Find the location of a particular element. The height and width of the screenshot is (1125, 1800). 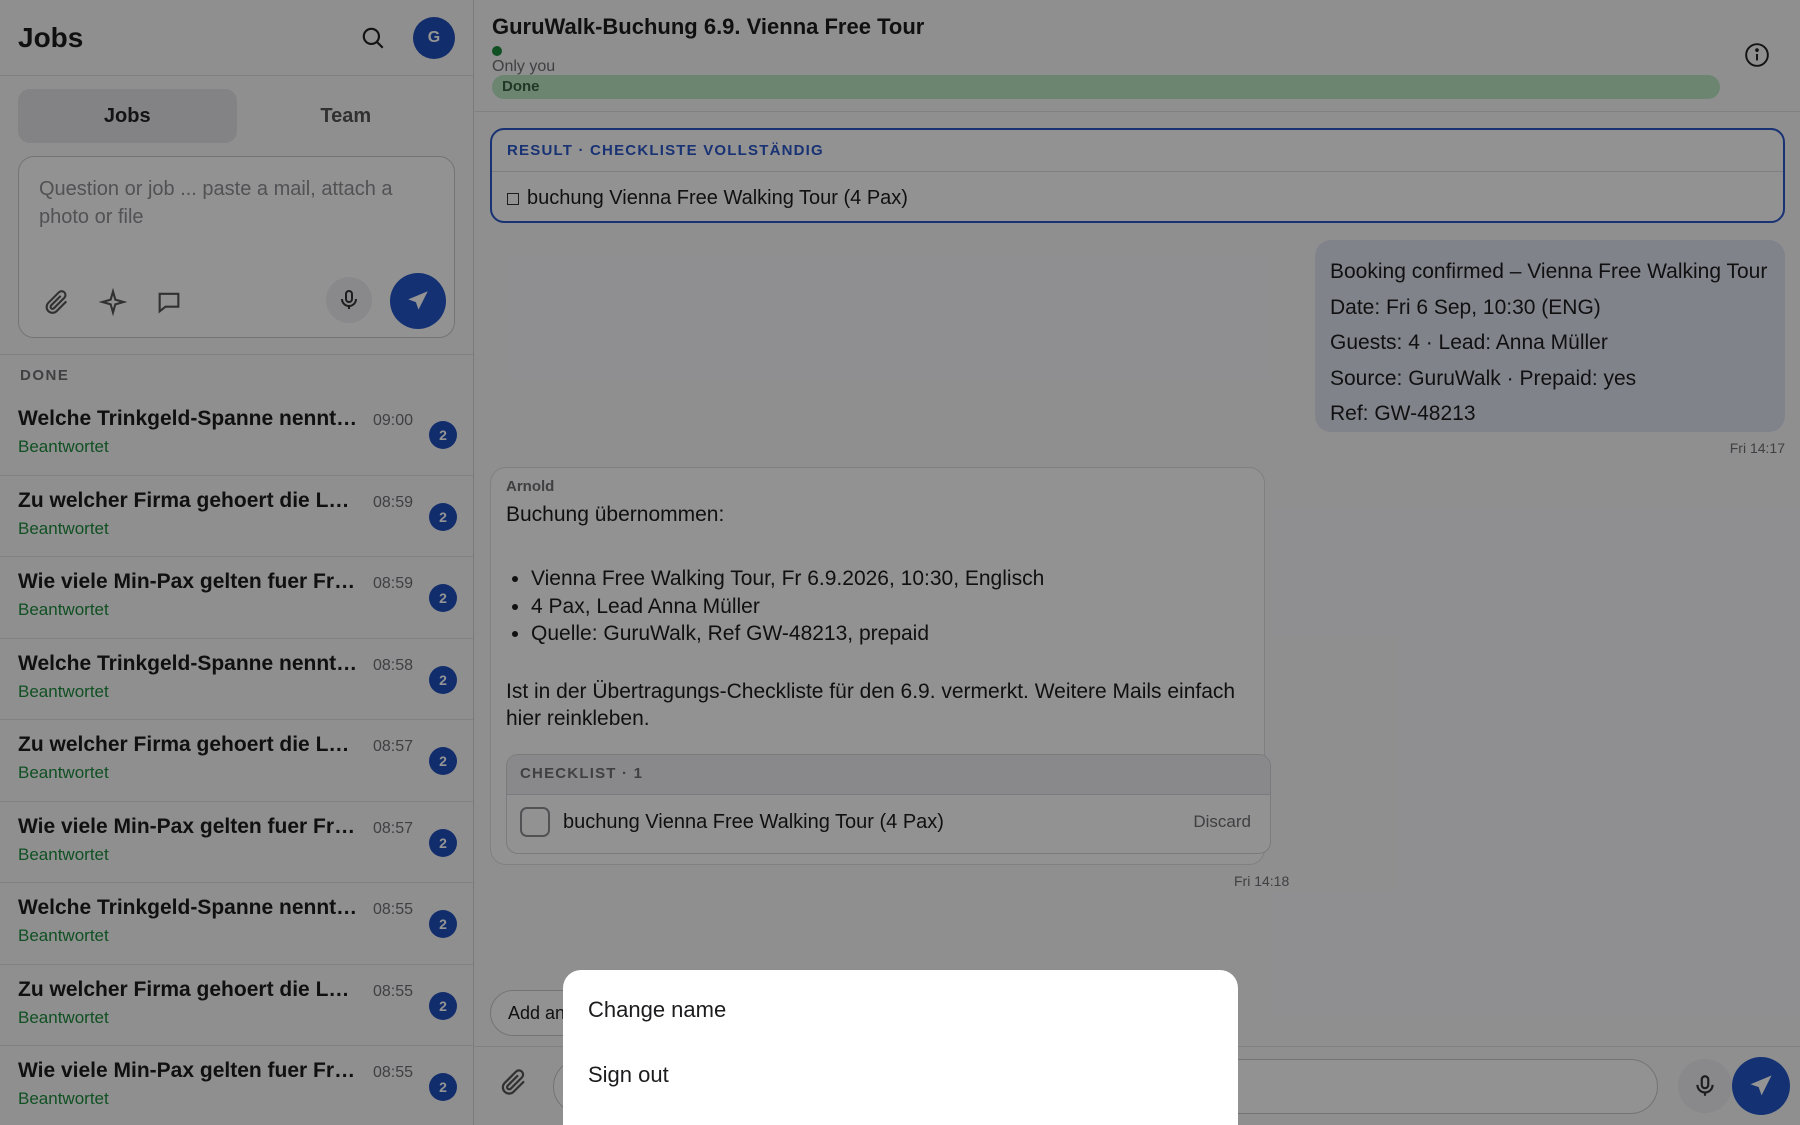

account-menu: Change name Sign out is located at coordinates (900, 1047).